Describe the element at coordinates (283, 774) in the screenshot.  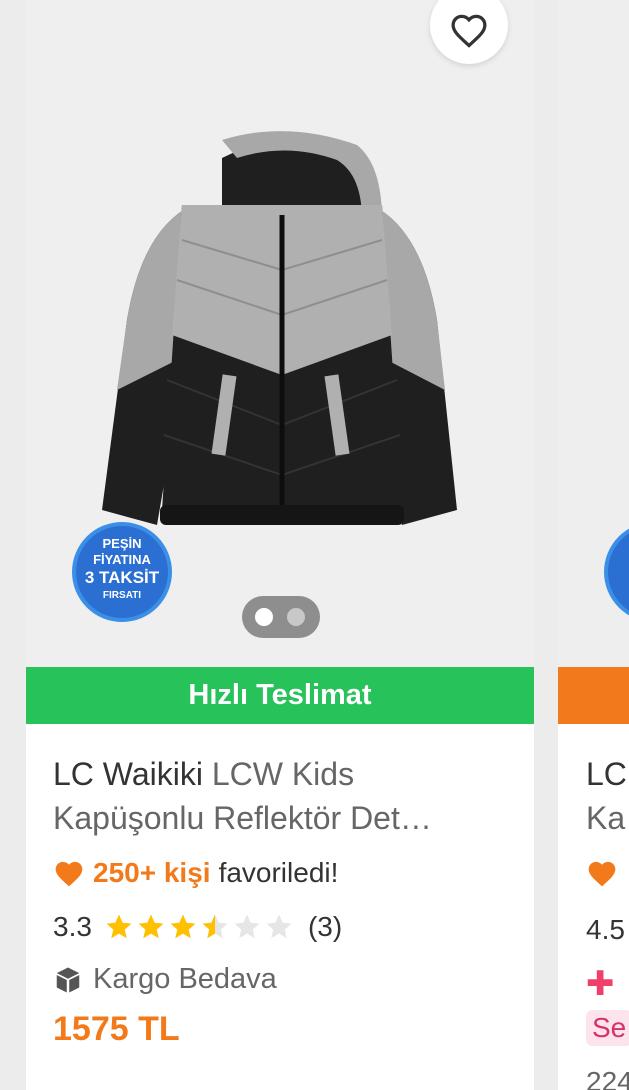
I see `product-name-part1: LCW Kids` at that location.